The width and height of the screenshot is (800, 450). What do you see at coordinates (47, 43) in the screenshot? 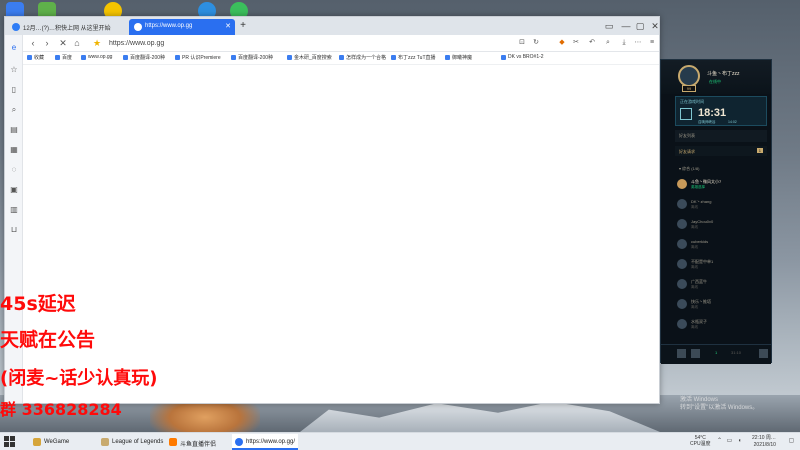
I see `forward-icon: ›` at bounding box center [47, 43].